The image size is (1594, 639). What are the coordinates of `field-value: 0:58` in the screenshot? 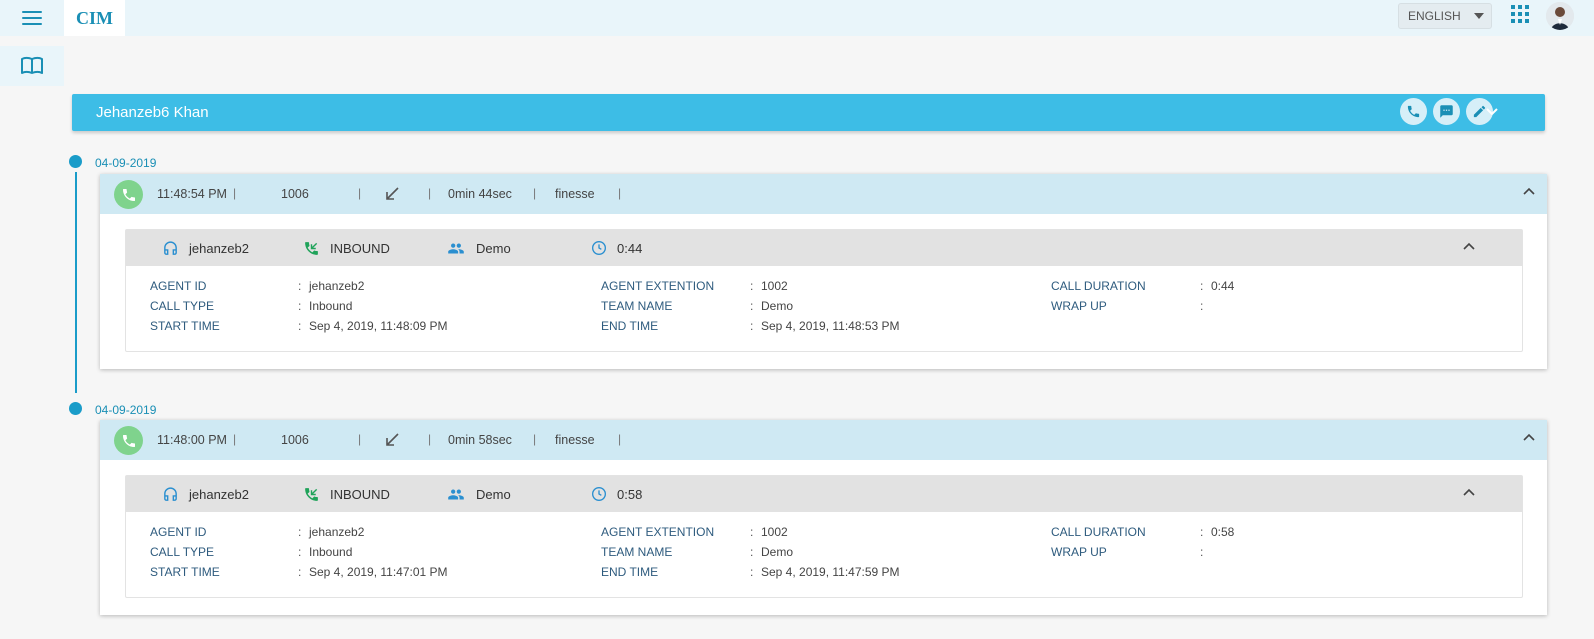 It's located at (1223, 532).